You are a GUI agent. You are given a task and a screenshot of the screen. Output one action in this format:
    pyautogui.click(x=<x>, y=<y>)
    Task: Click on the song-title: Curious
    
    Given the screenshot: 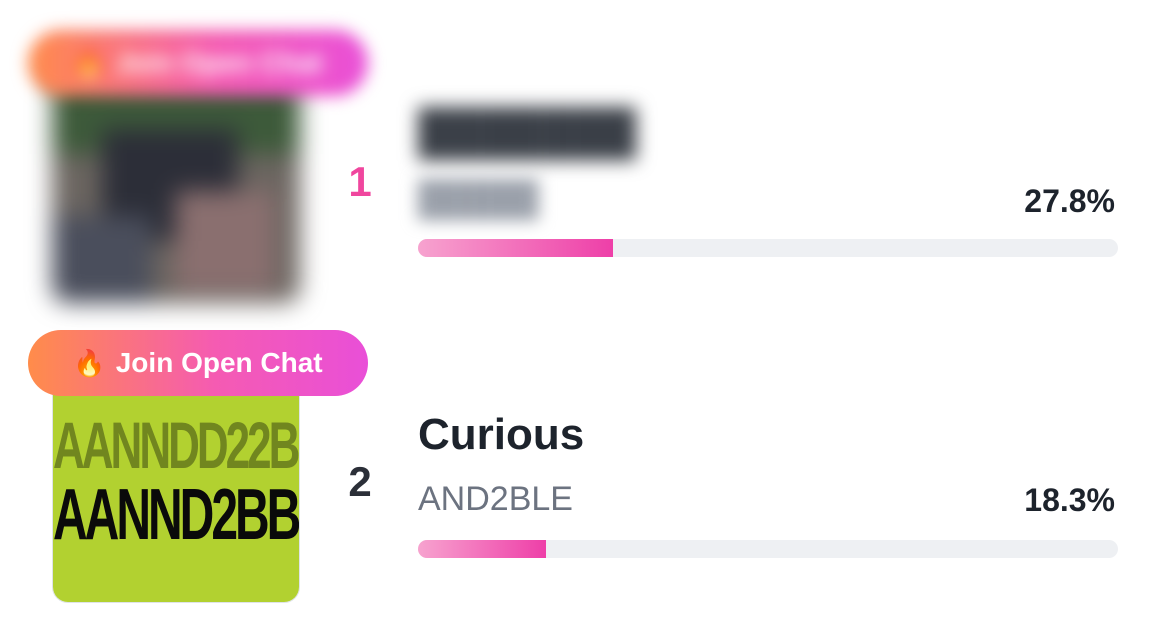 What is the action you would take?
    pyautogui.click(x=501, y=435)
    